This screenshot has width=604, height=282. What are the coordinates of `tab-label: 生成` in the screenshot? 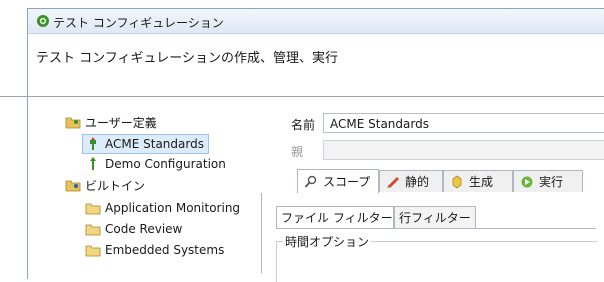 It's located at (481, 182).